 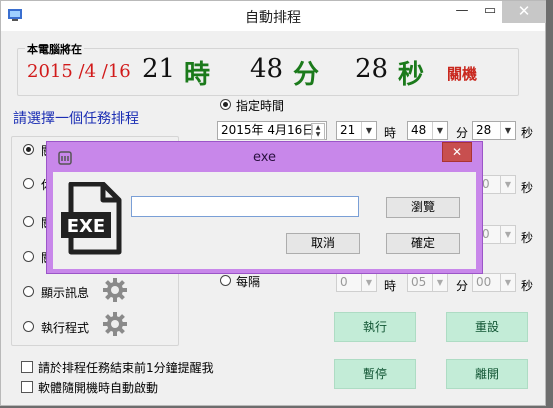 I want to click on second-select-row2: 0 ▼, so click(x=497, y=184).